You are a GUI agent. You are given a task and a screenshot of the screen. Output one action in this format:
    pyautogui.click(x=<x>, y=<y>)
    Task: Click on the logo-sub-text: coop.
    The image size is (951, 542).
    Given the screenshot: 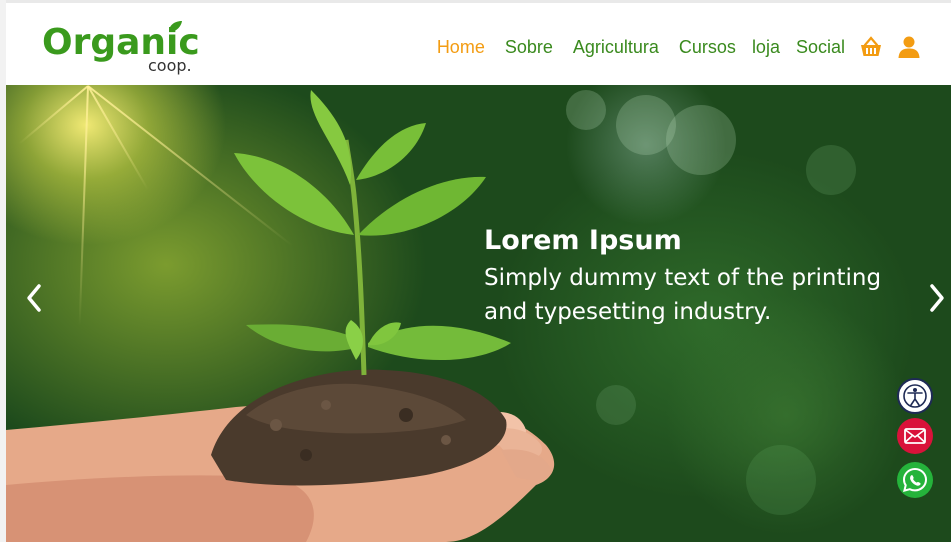 What is the action you would take?
    pyautogui.click(x=170, y=65)
    